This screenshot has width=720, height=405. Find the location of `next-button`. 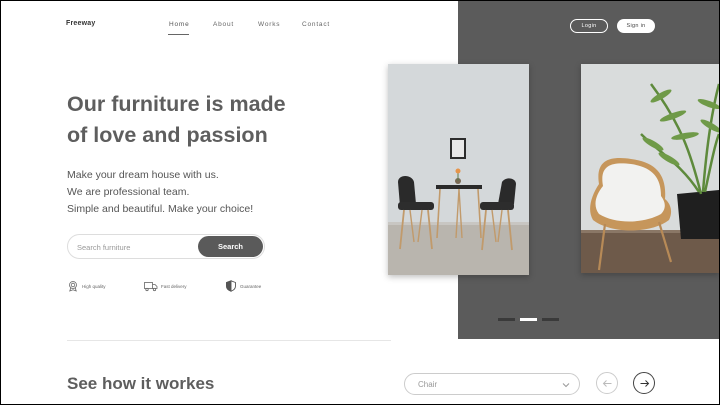

next-button is located at coordinates (644, 383).